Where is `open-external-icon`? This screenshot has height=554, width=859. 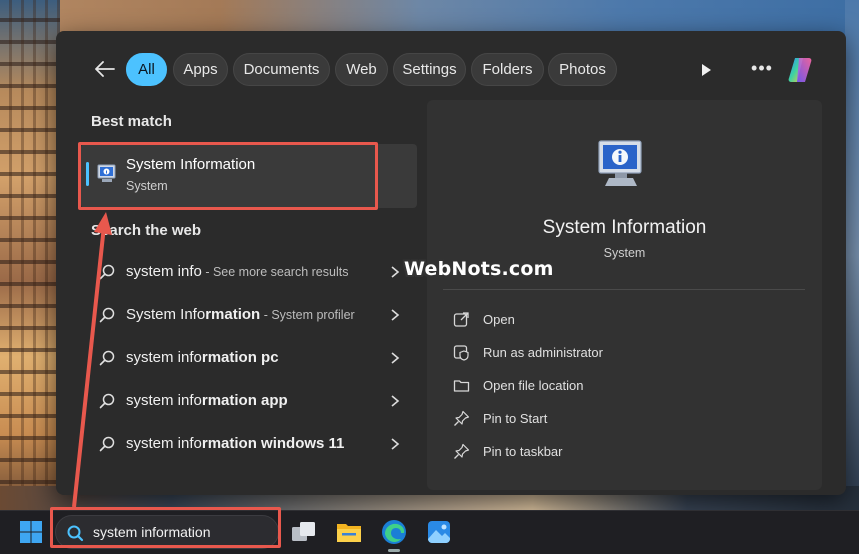
open-external-icon is located at coordinates (461, 319).